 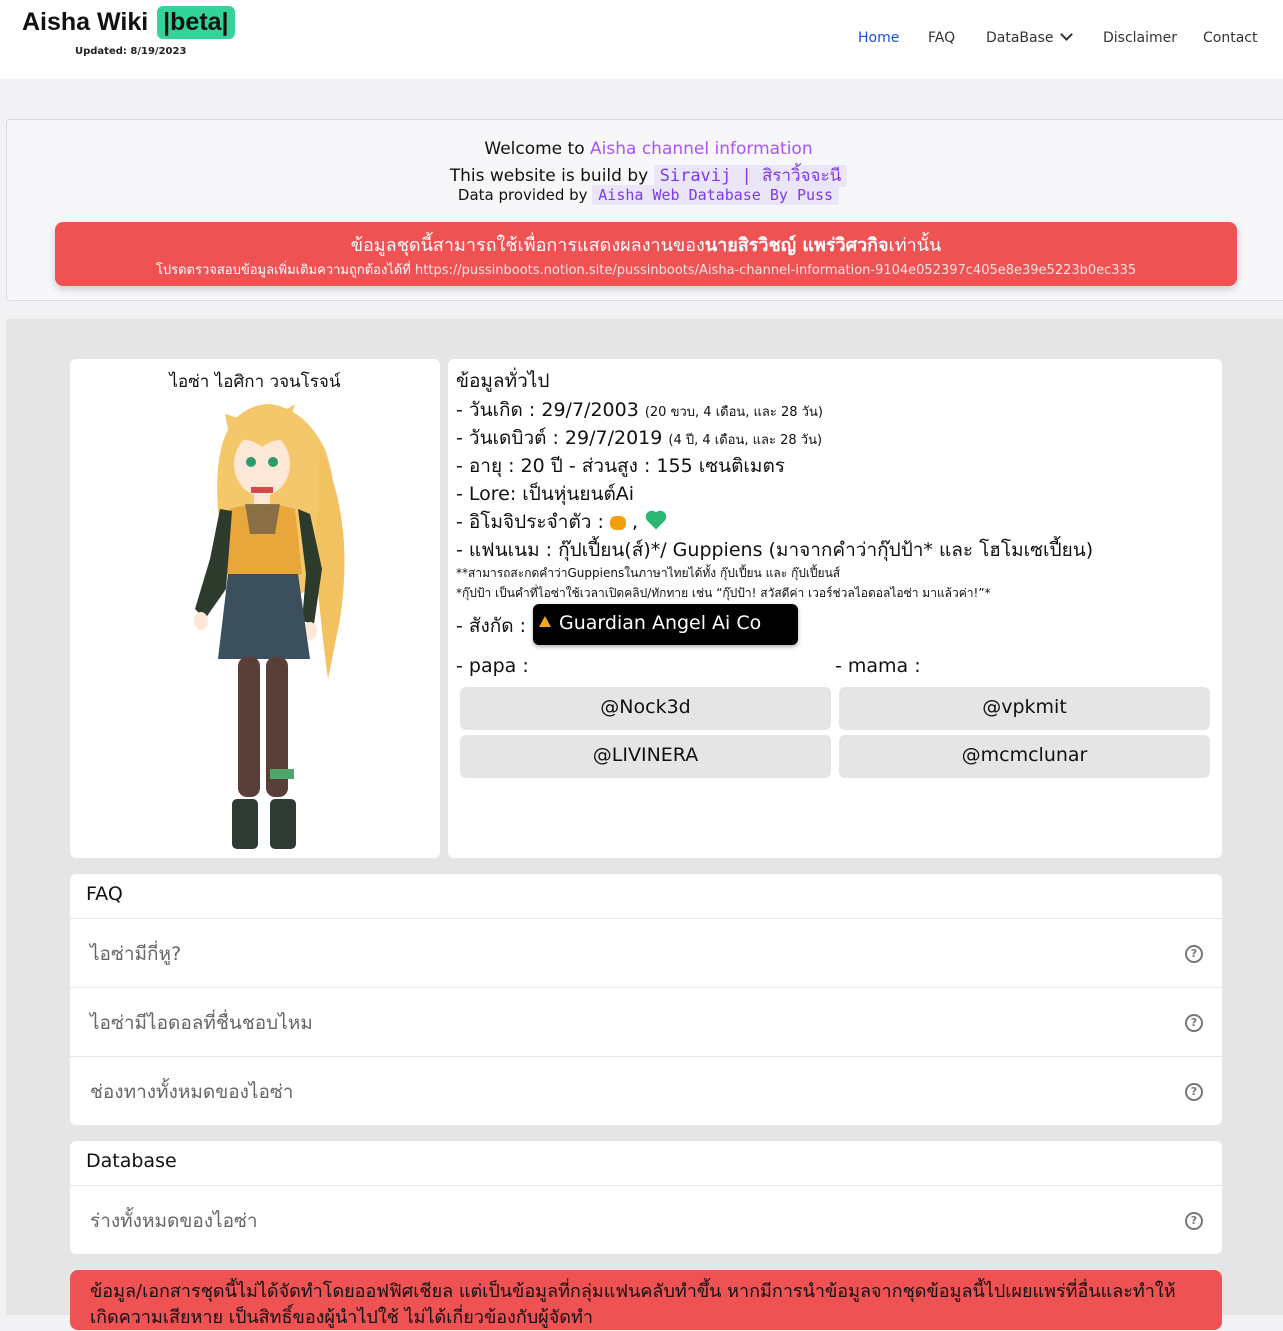 I want to click on affiliation-label: - สังกัด :, so click(x=491, y=626).